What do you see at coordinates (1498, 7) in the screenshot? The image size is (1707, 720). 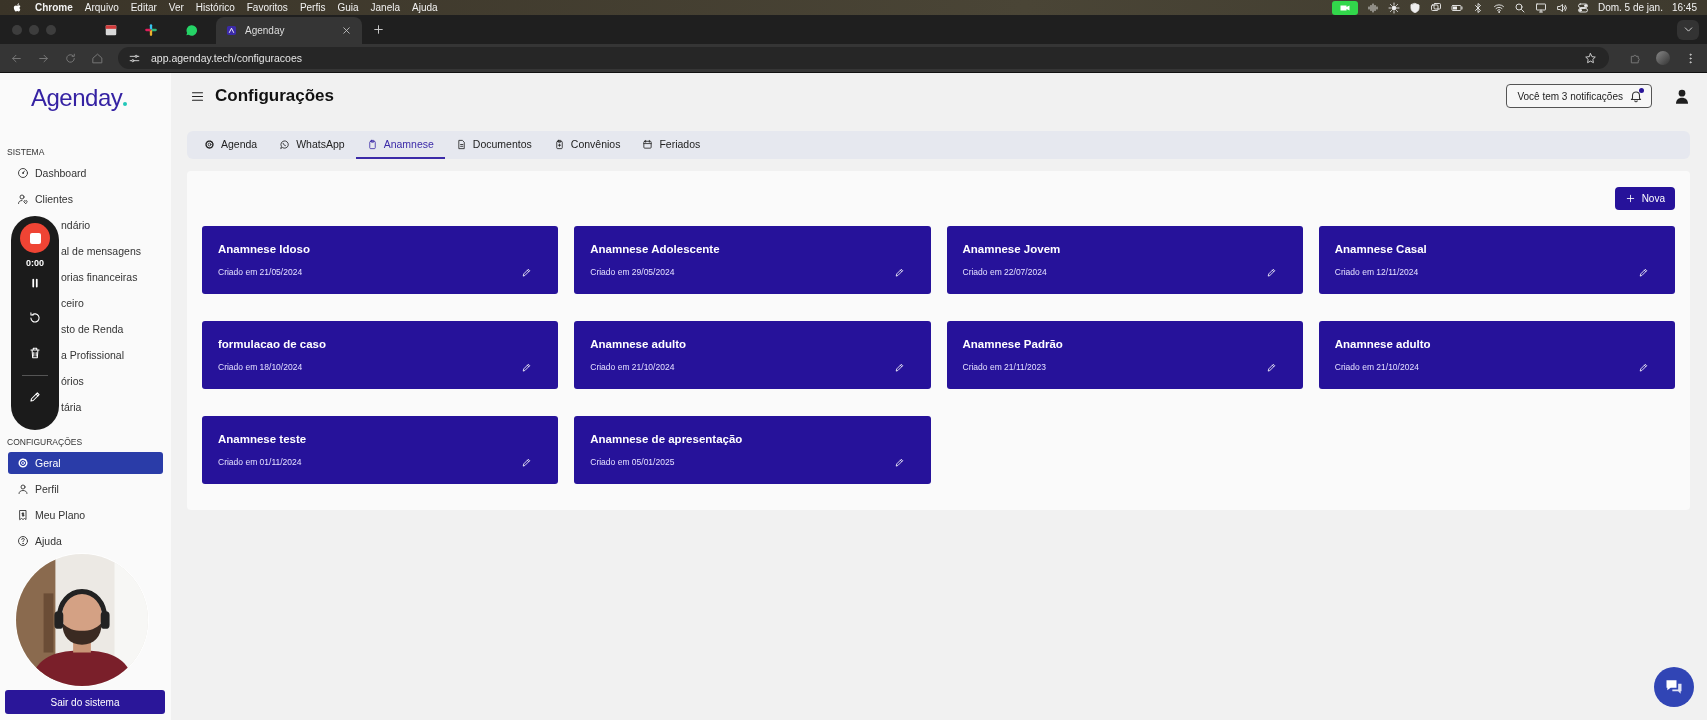 I see `wifi-icon` at bounding box center [1498, 7].